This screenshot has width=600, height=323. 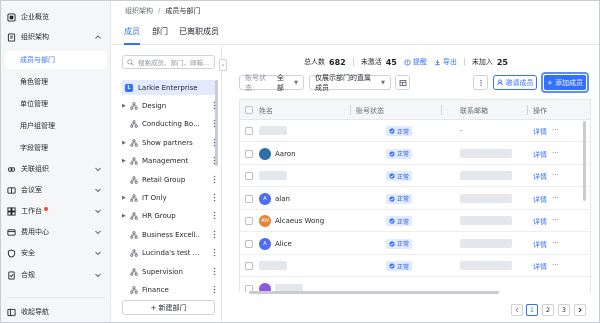 What do you see at coordinates (172, 290) in the screenshot?
I see `tree-item: Finance` at bounding box center [172, 290].